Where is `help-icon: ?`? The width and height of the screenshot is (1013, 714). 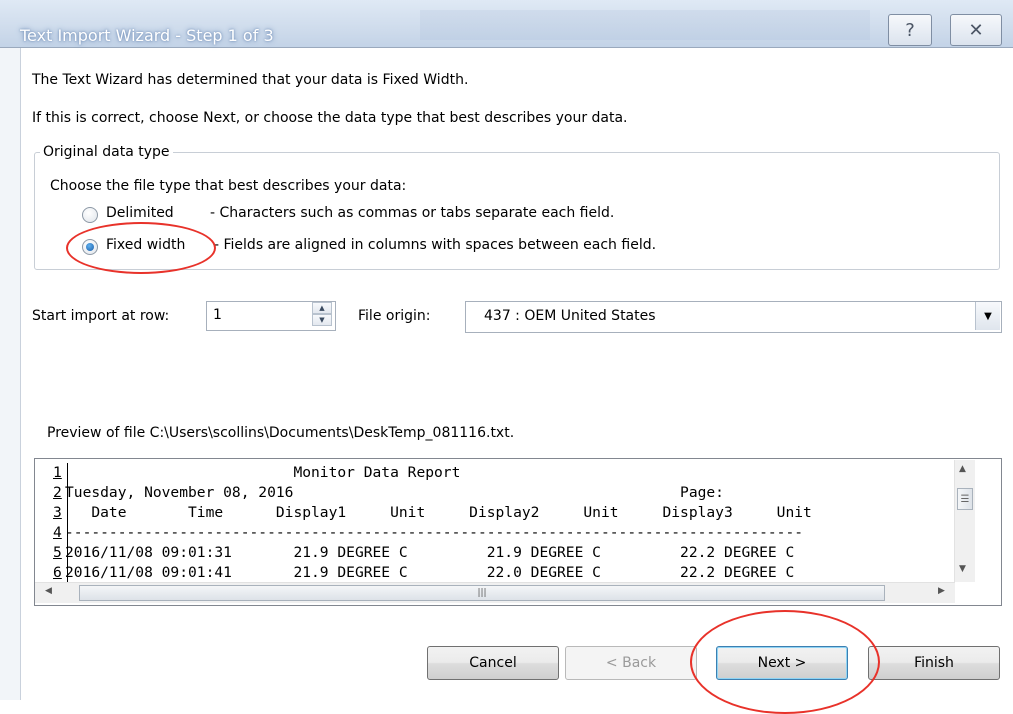
help-icon: ? is located at coordinates (910, 30).